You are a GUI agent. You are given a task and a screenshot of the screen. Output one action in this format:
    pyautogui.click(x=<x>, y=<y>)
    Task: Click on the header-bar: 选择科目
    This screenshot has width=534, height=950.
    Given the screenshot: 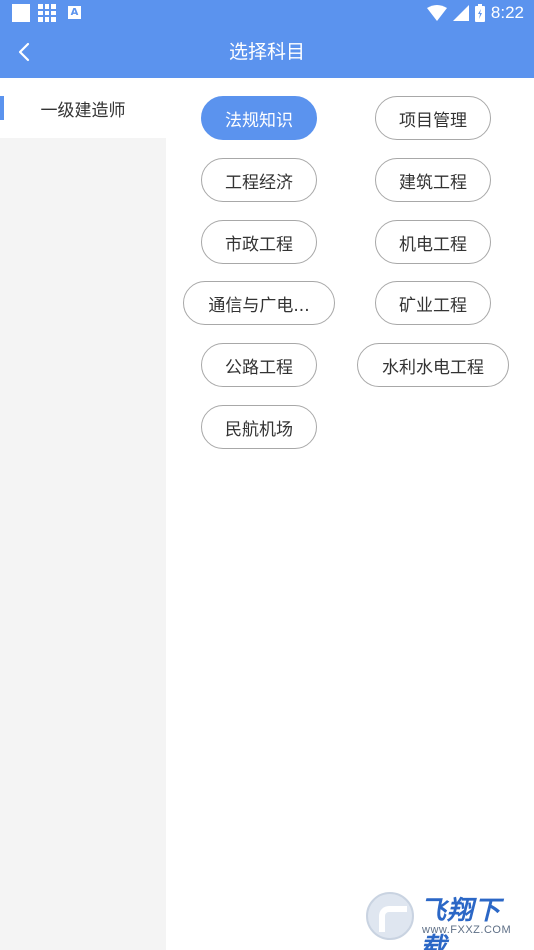 What is the action you would take?
    pyautogui.click(x=267, y=52)
    